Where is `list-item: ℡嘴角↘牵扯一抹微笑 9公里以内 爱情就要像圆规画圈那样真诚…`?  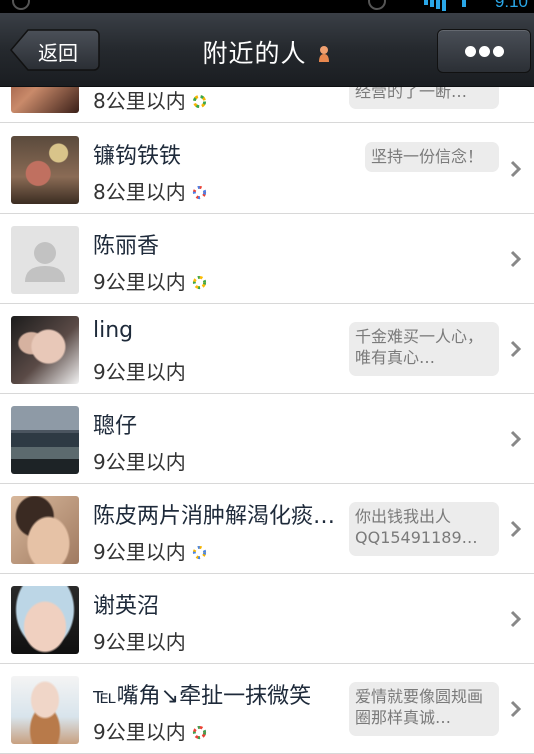
list-item: ℡嘴角↘牵扯一抹微笑 9公里以内 爱情就要像圆规画圈那样真诚… is located at coordinates (267, 709).